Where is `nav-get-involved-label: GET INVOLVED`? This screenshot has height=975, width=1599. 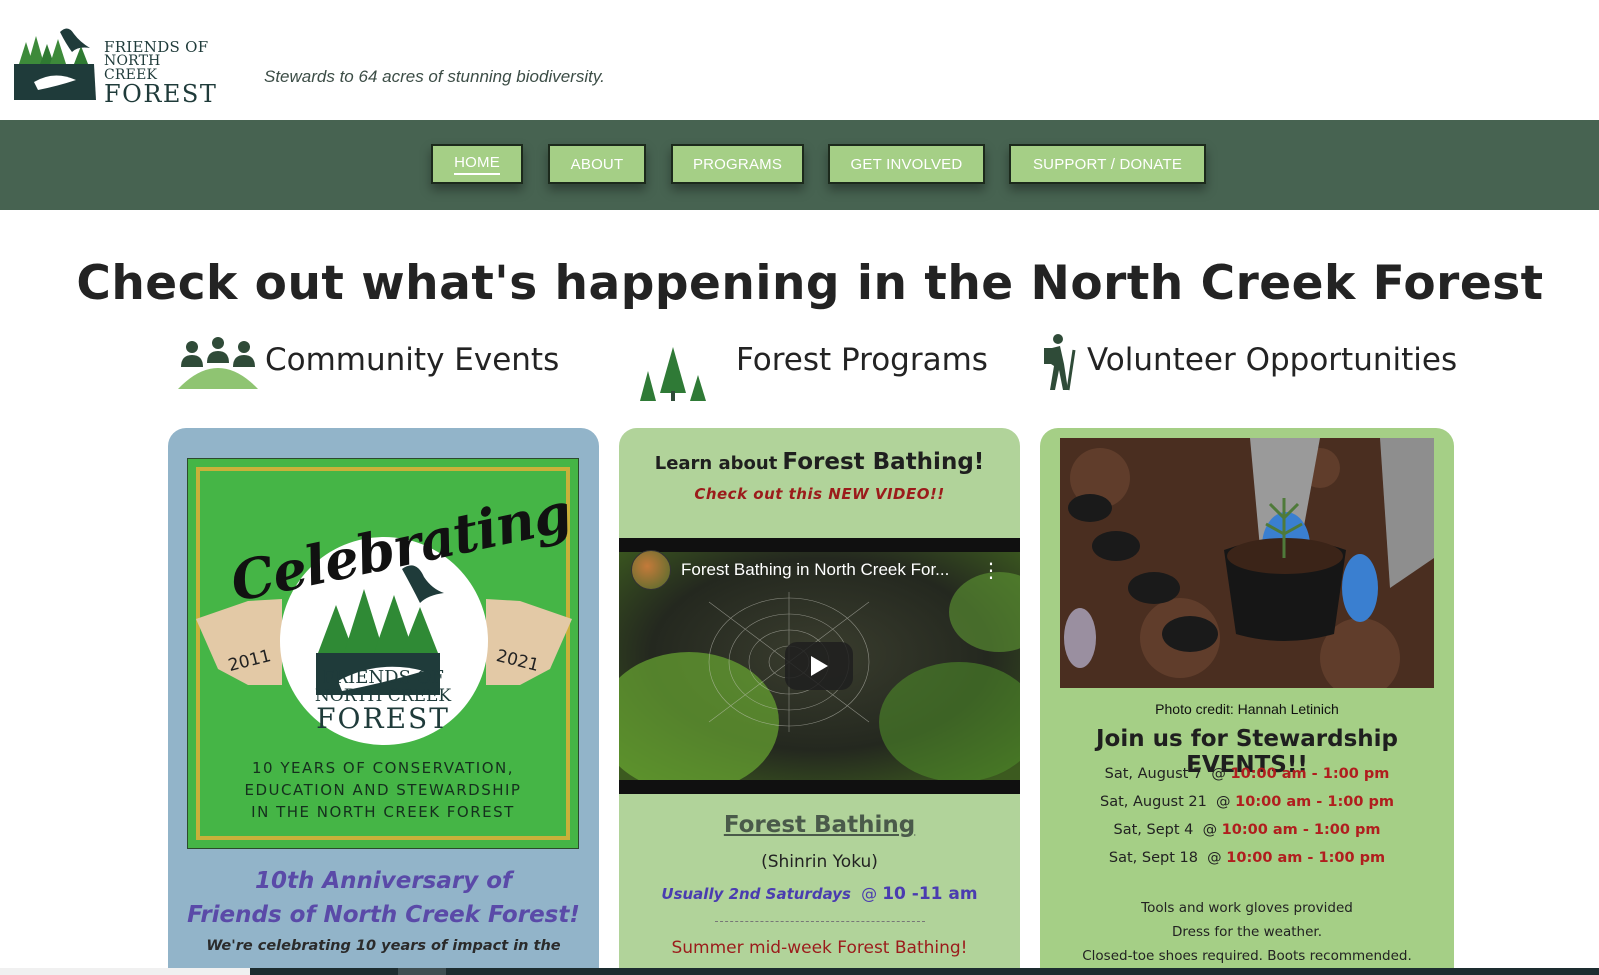
nav-get-involved-label: GET INVOLVED is located at coordinates (906, 164).